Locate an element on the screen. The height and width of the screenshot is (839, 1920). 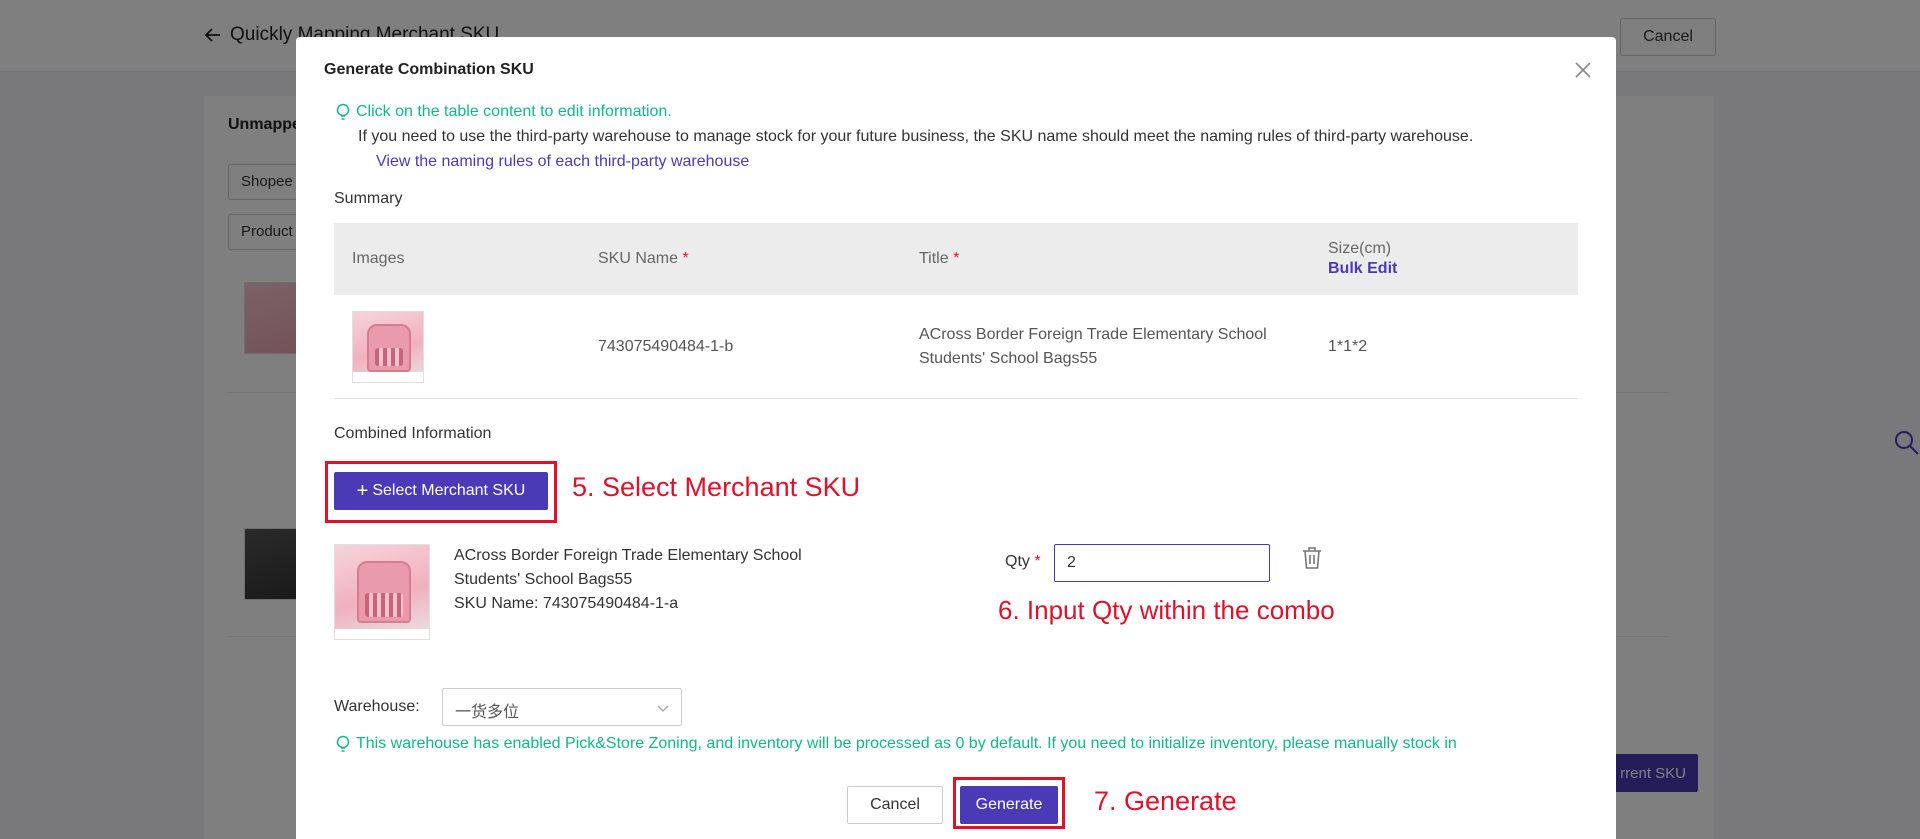
annotation-step-5: 5. Select Merchant SKU is located at coordinates (716, 487).